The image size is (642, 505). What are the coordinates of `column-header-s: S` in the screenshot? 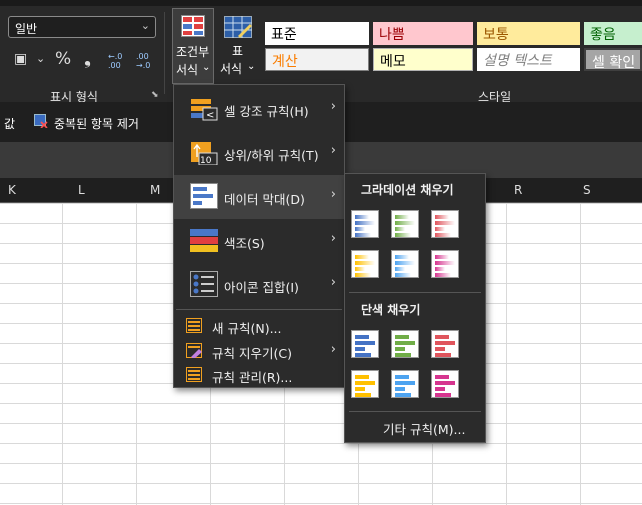 It's located at (587, 190).